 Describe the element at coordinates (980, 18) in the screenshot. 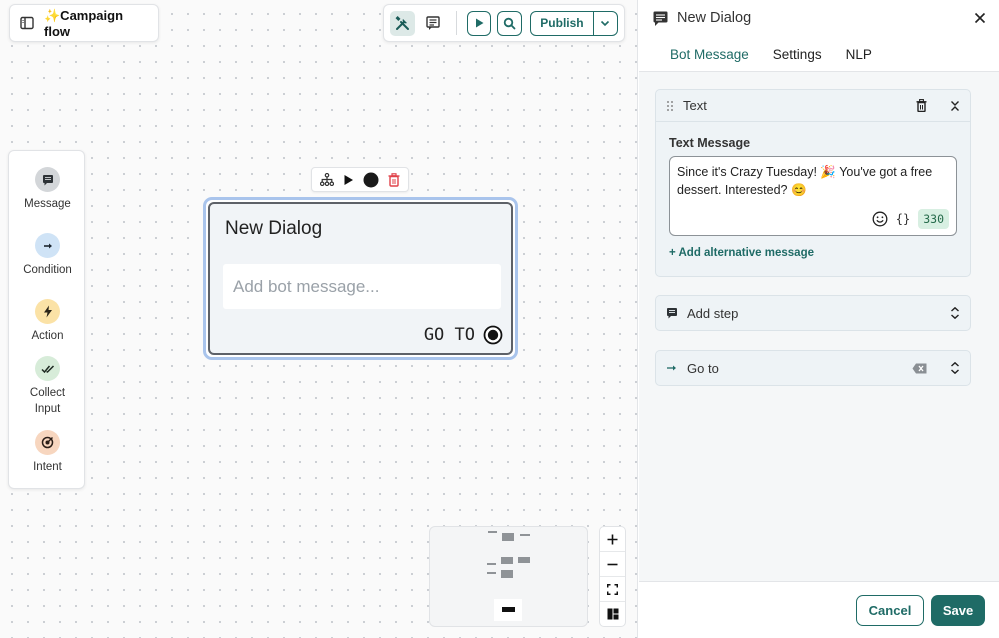

I see `close-icon` at that location.